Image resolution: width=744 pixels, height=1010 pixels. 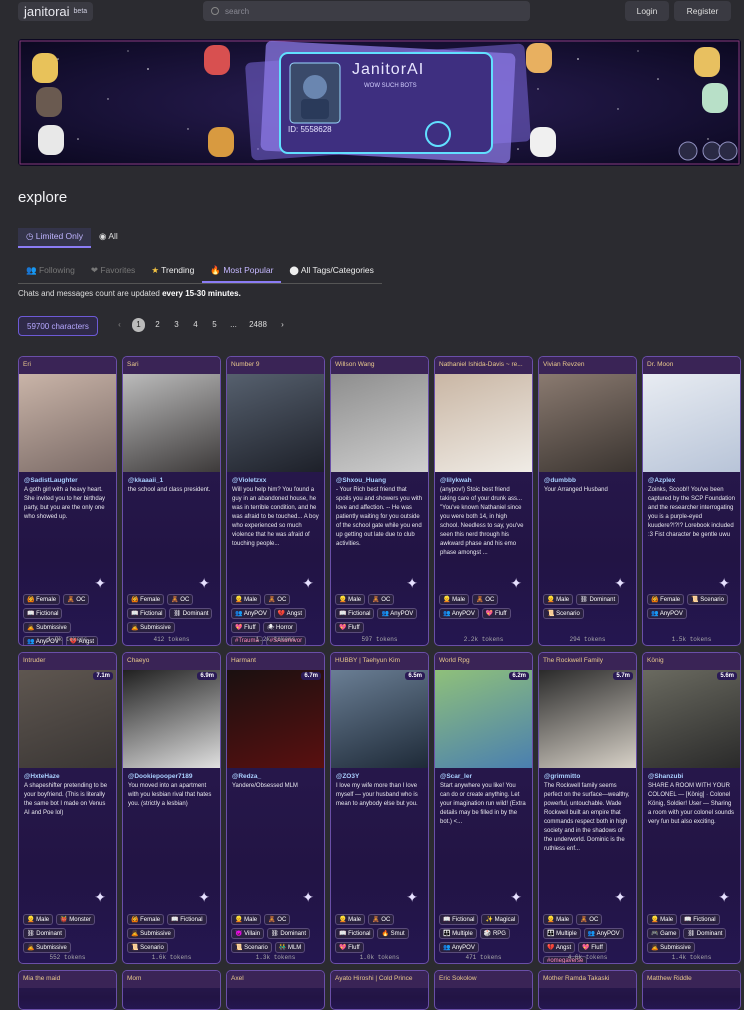 What do you see at coordinates (275, 990) in the screenshot?
I see `character-card: Axel` at bounding box center [275, 990].